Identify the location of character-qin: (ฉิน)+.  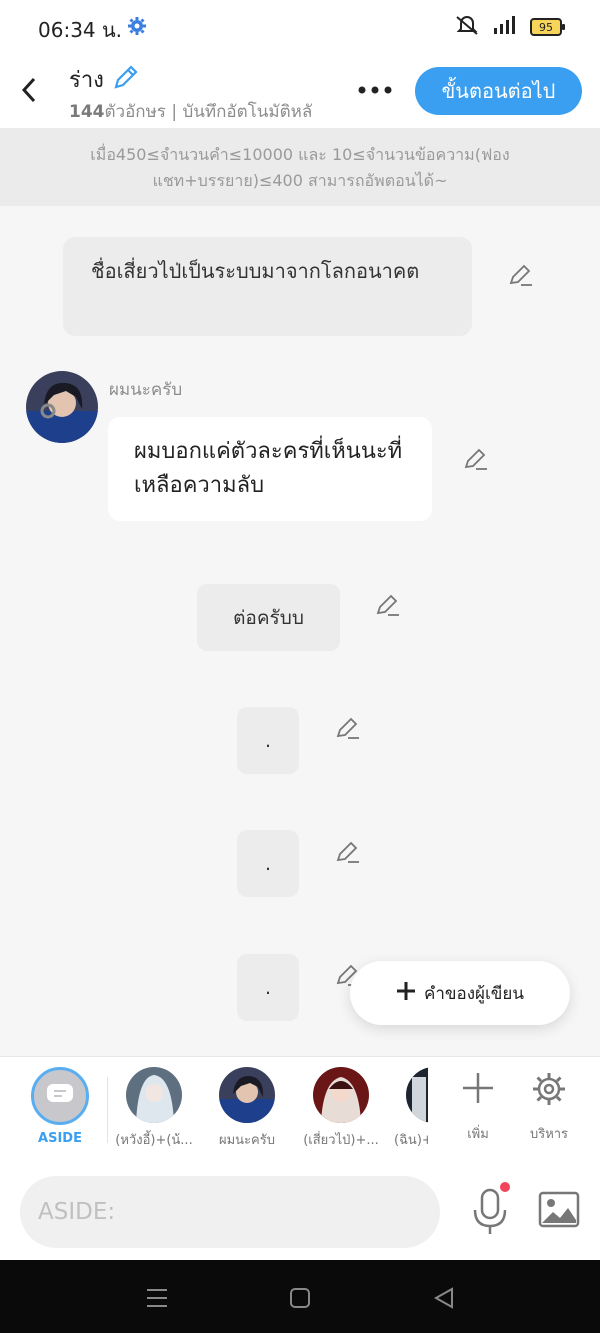
(411, 1108).